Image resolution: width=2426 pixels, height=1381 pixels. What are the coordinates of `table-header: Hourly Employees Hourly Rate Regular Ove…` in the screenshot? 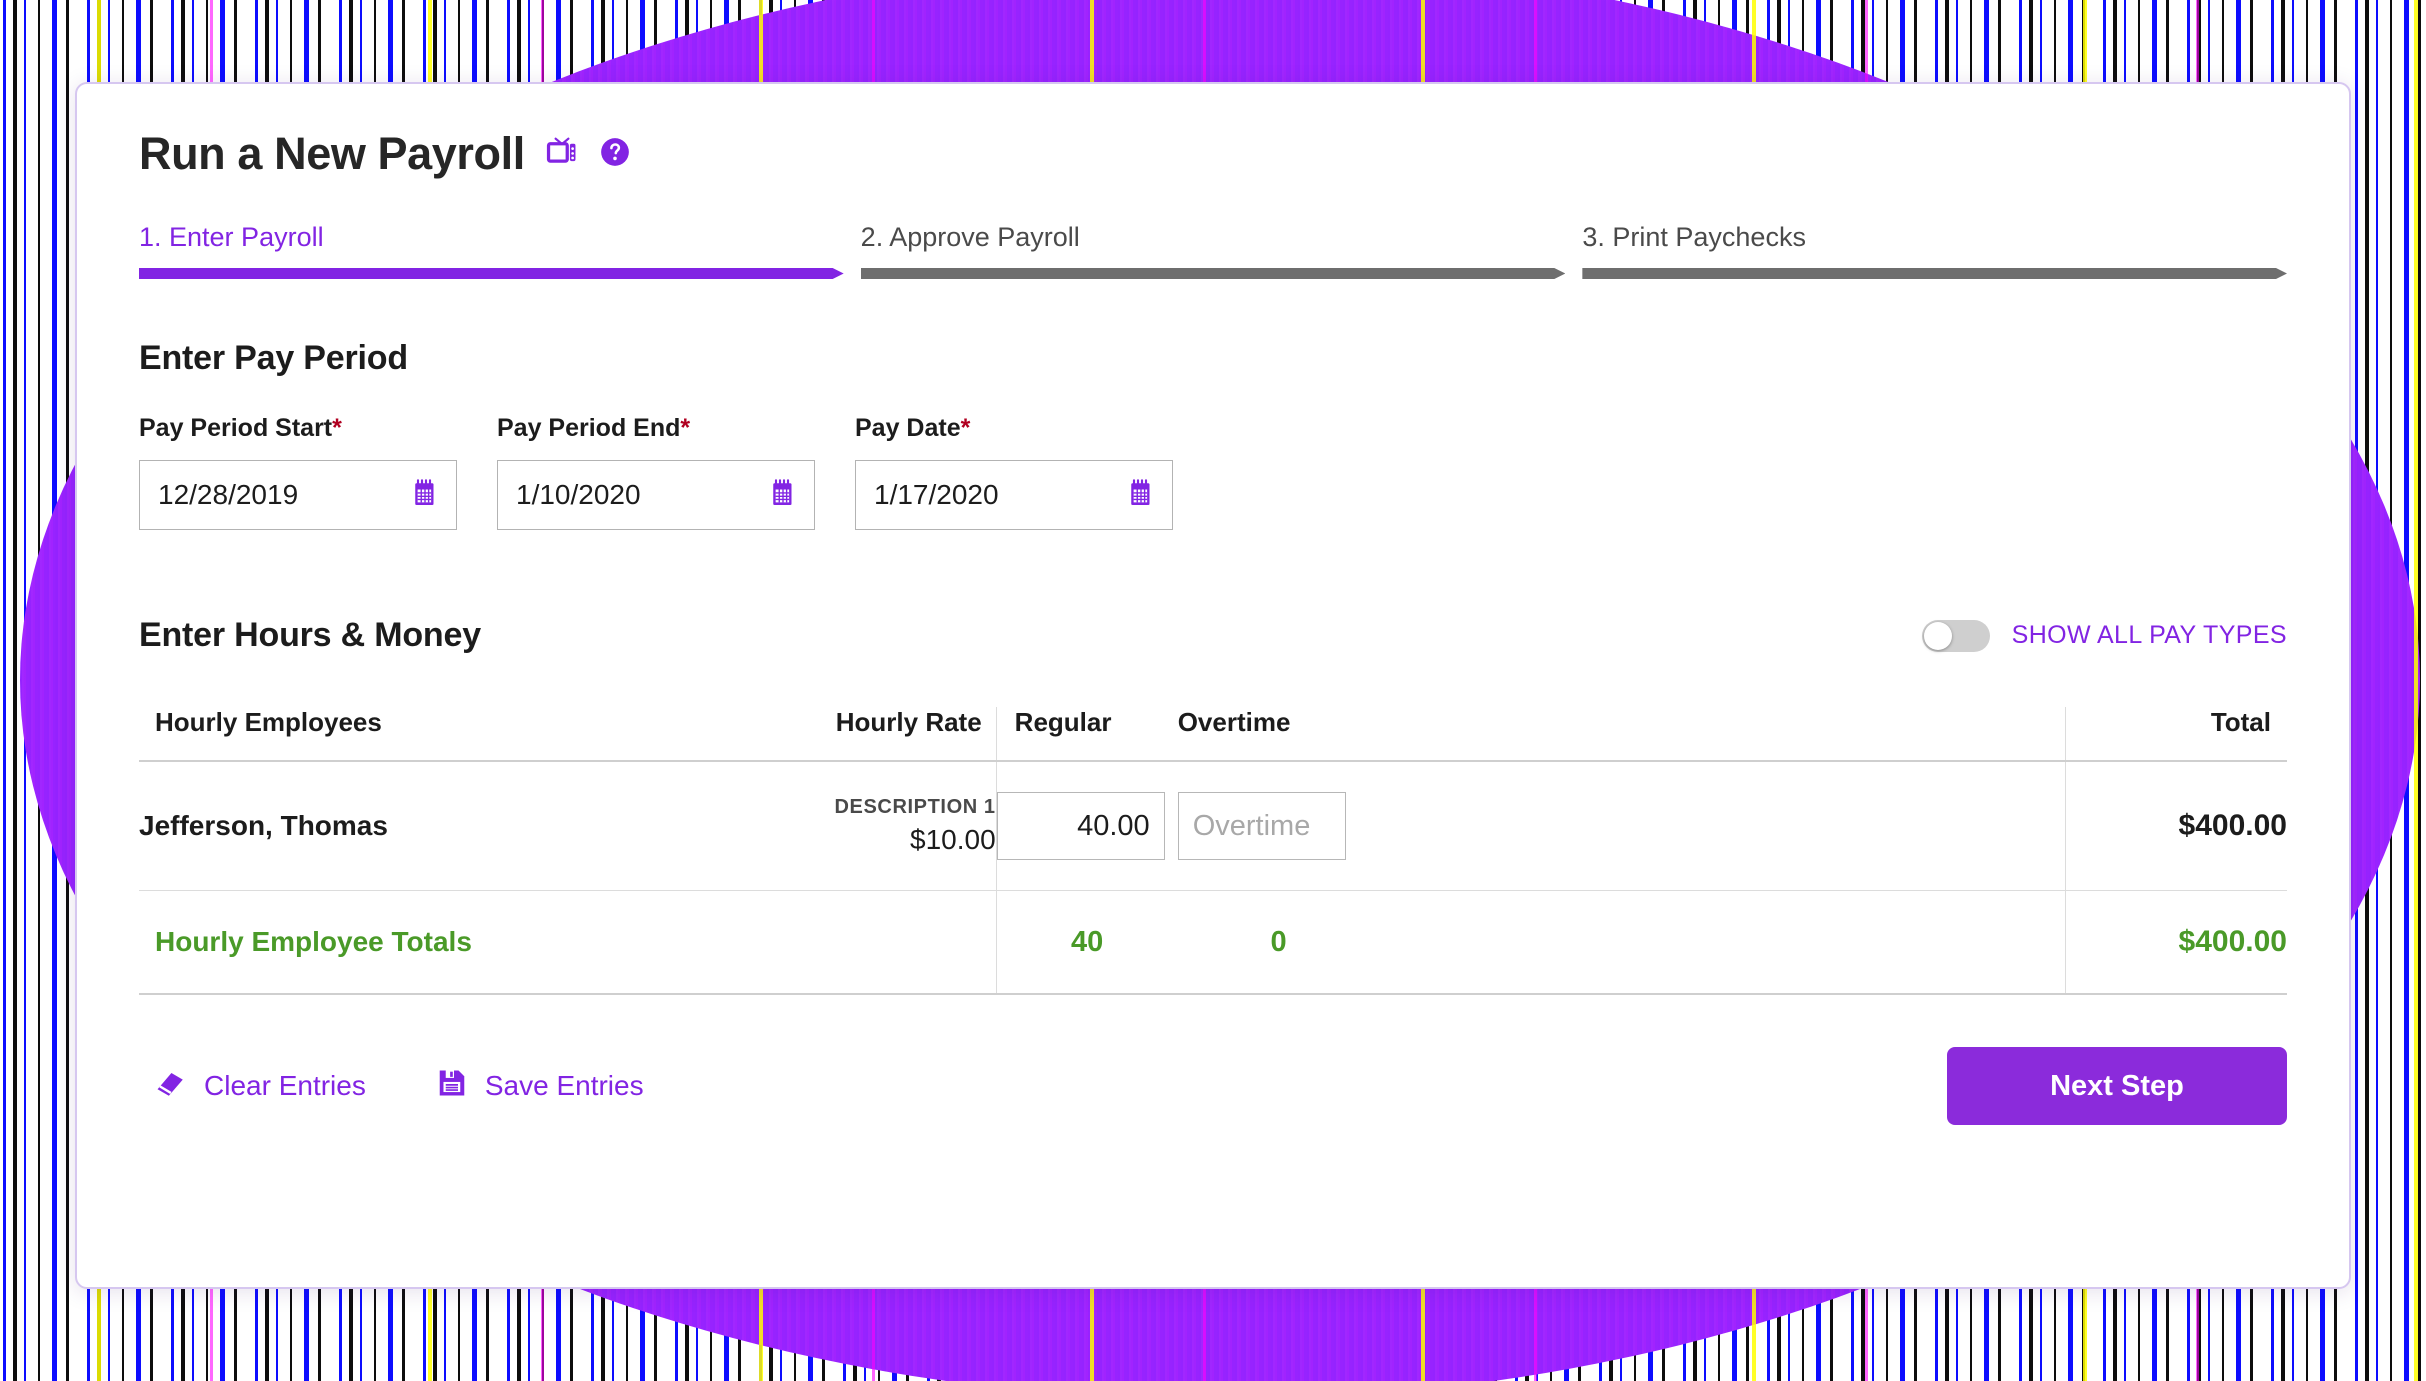 It's located at (1213, 734).